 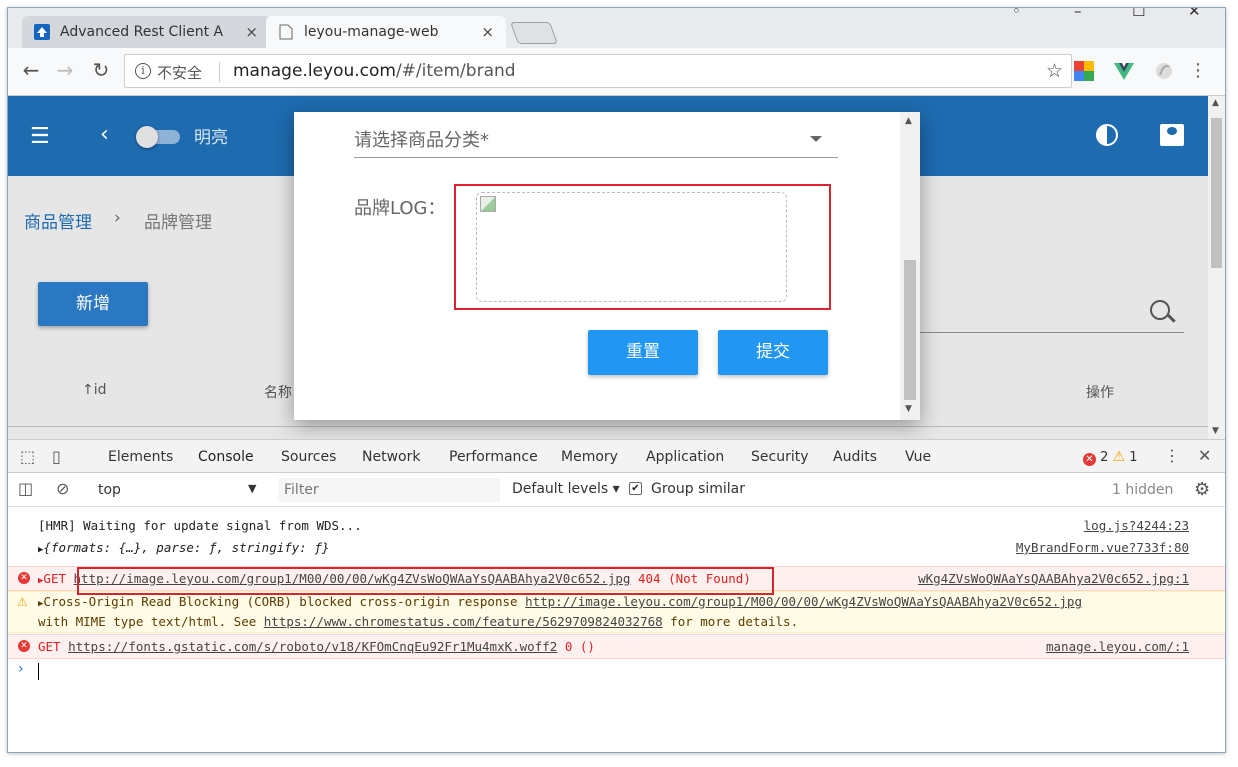 What do you see at coordinates (643, 352) in the screenshot?
I see `reset-button: 重置` at bounding box center [643, 352].